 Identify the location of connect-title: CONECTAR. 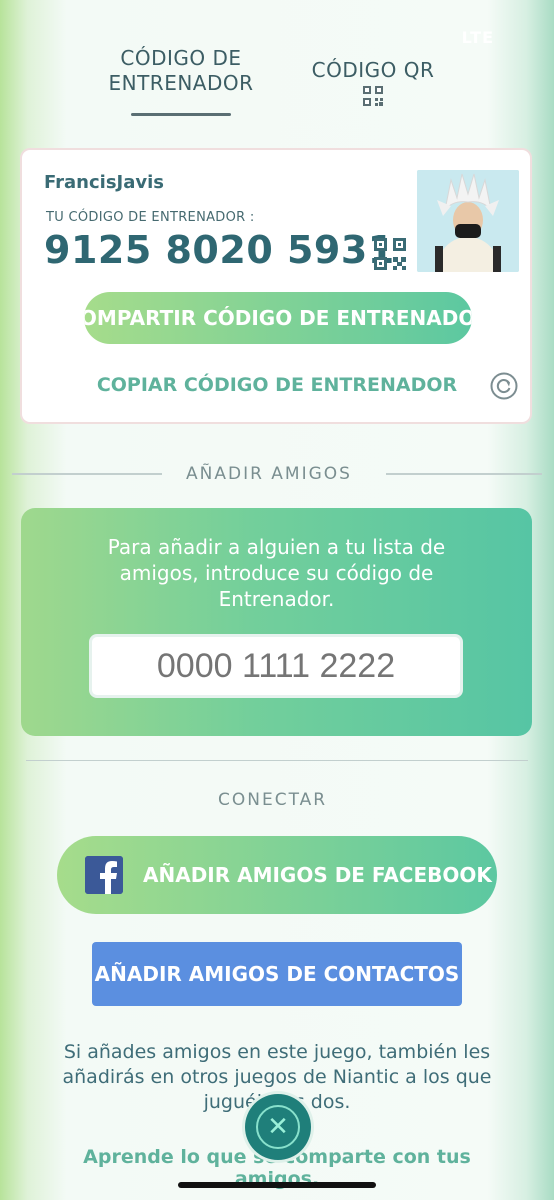
(273, 800).